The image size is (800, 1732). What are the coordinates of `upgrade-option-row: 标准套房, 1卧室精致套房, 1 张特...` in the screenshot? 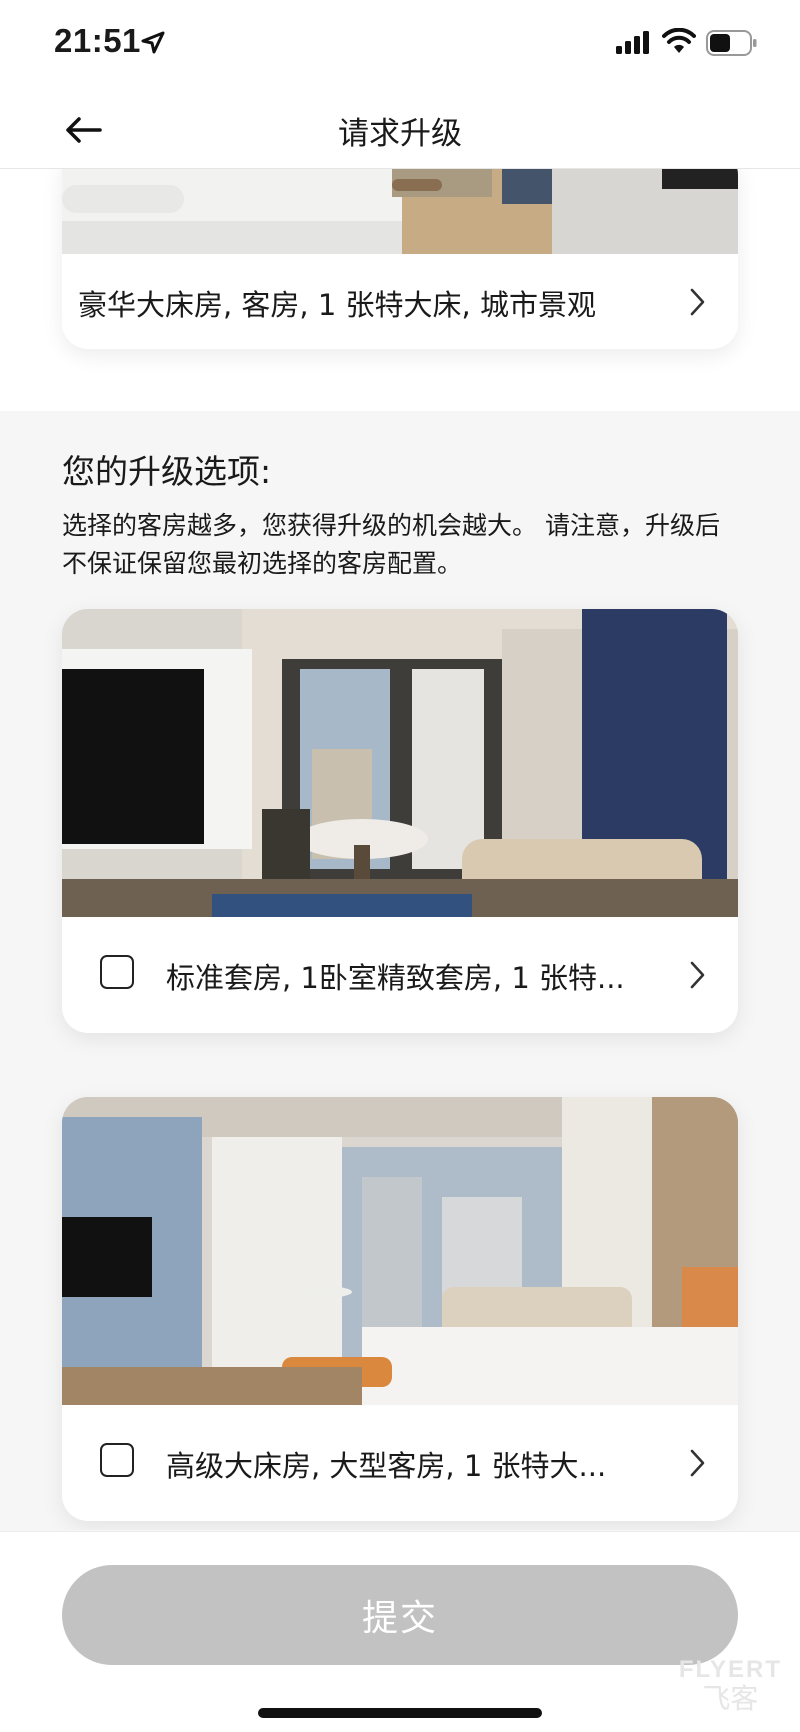 It's located at (400, 975).